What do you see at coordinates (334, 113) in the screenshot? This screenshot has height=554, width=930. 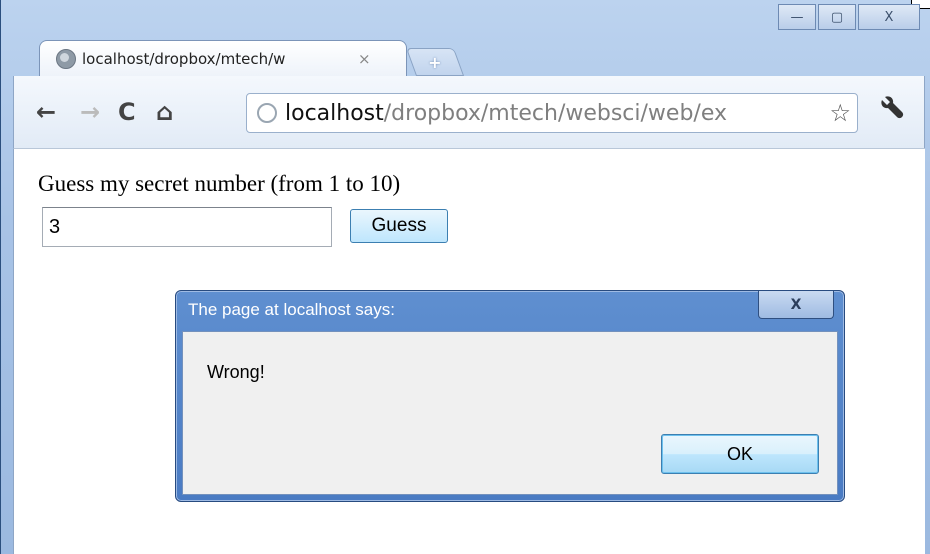 I see `url-host: localhost` at bounding box center [334, 113].